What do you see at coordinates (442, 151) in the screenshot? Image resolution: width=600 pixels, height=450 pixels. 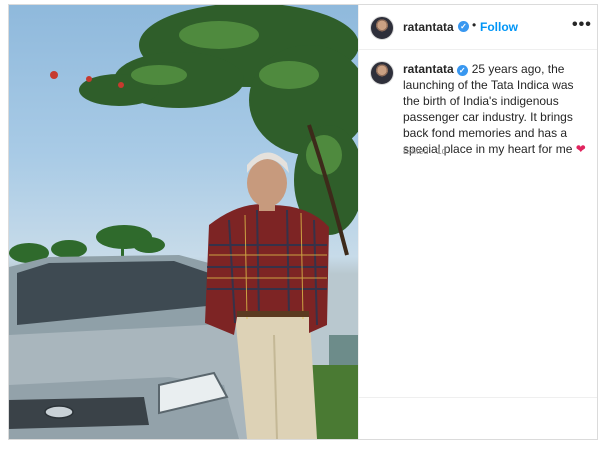 I see `post-age: 1d` at bounding box center [442, 151].